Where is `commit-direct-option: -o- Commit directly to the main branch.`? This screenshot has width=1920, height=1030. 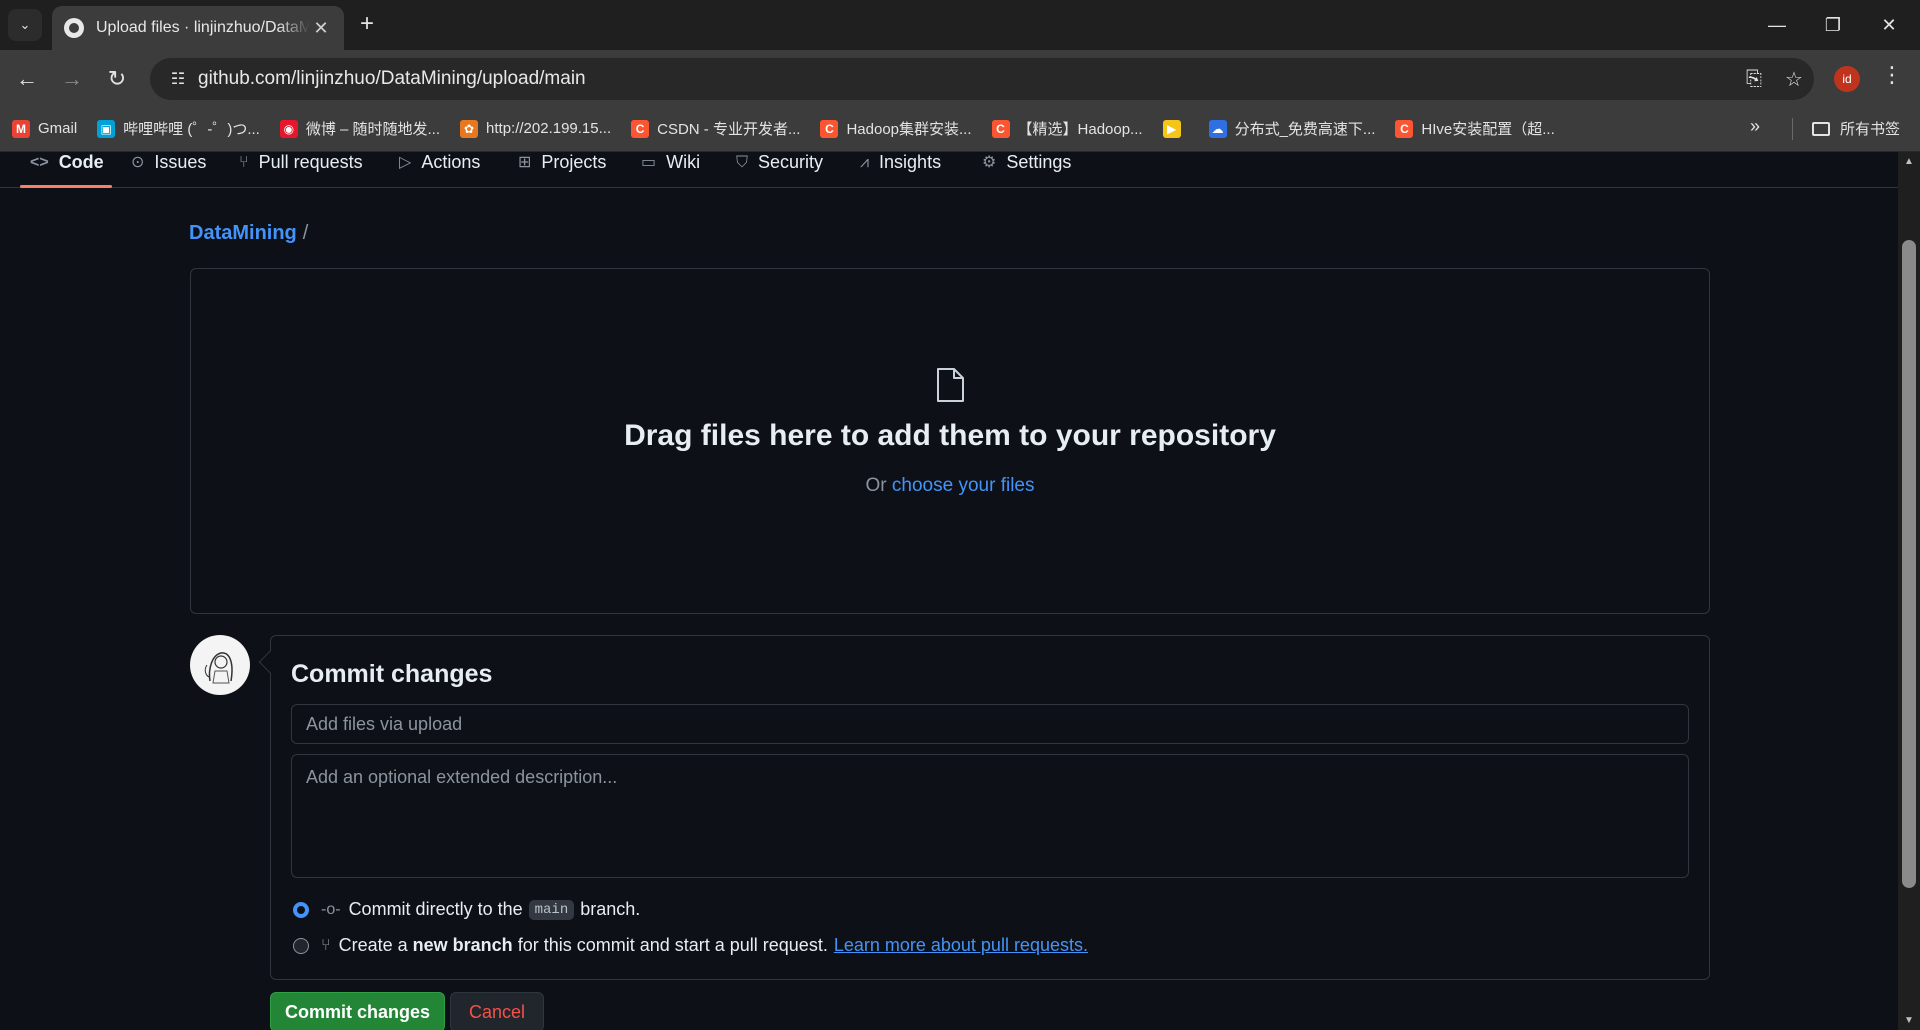 commit-direct-option: -o- Commit directly to the main branch. is located at coordinates (466, 909).